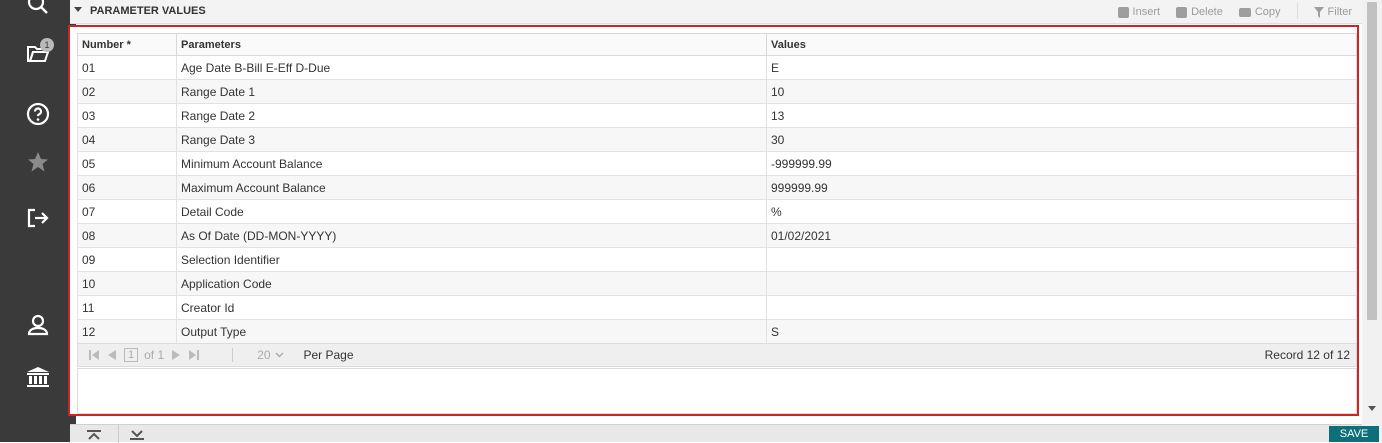  I want to click on star-icon, so click(38, 162).